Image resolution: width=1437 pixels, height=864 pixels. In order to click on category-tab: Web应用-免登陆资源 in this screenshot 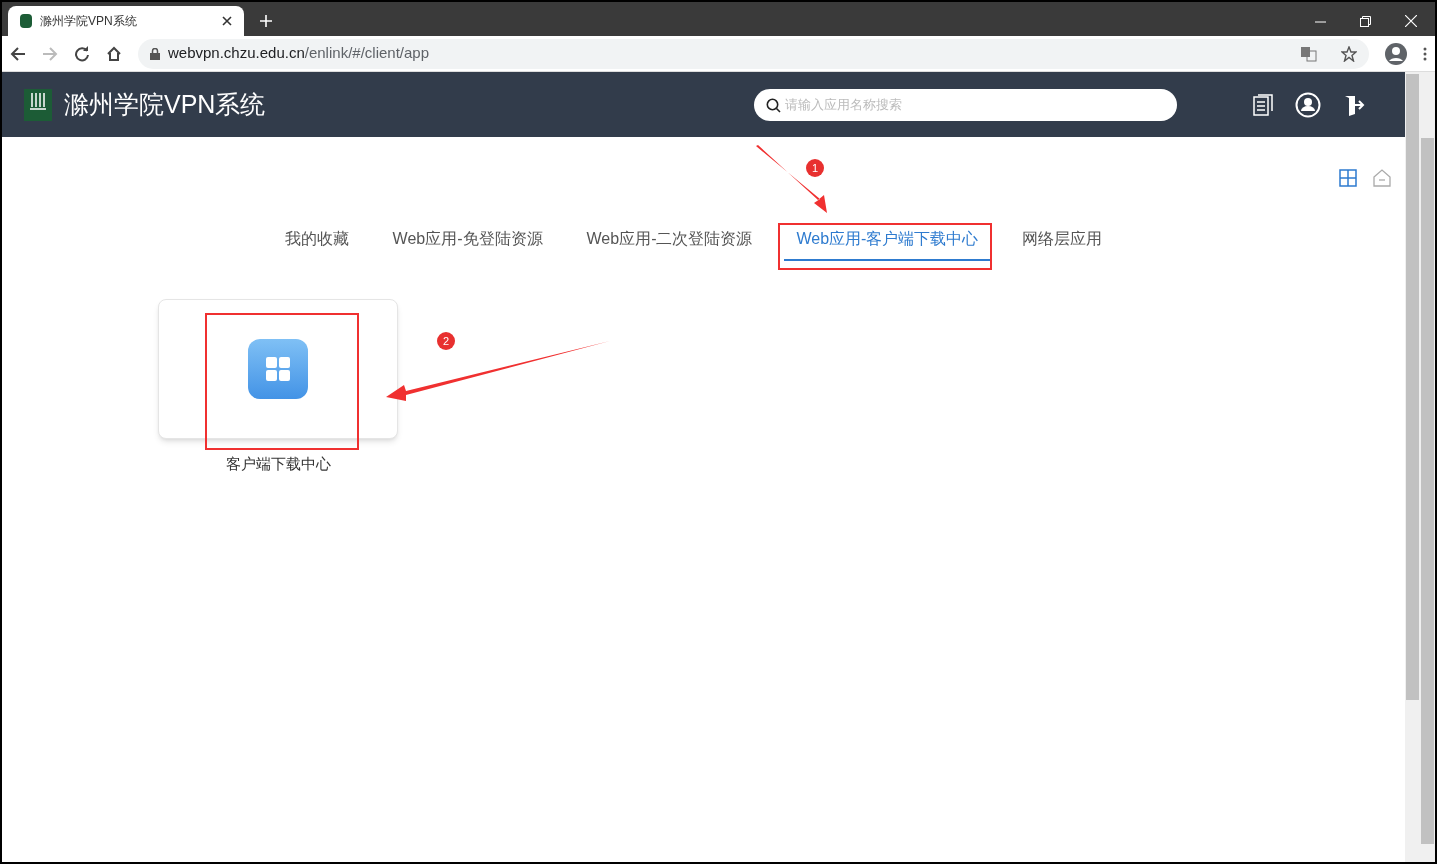, I will do `click(467, 244)`.